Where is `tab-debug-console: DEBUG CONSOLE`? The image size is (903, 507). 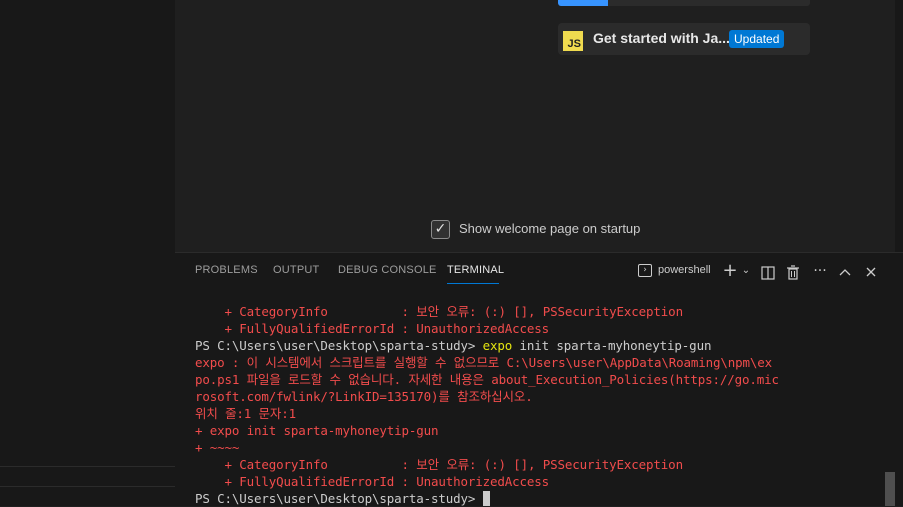
tab-debug-console: DEBUG CONSOLE is located at coordinates (387, 270).